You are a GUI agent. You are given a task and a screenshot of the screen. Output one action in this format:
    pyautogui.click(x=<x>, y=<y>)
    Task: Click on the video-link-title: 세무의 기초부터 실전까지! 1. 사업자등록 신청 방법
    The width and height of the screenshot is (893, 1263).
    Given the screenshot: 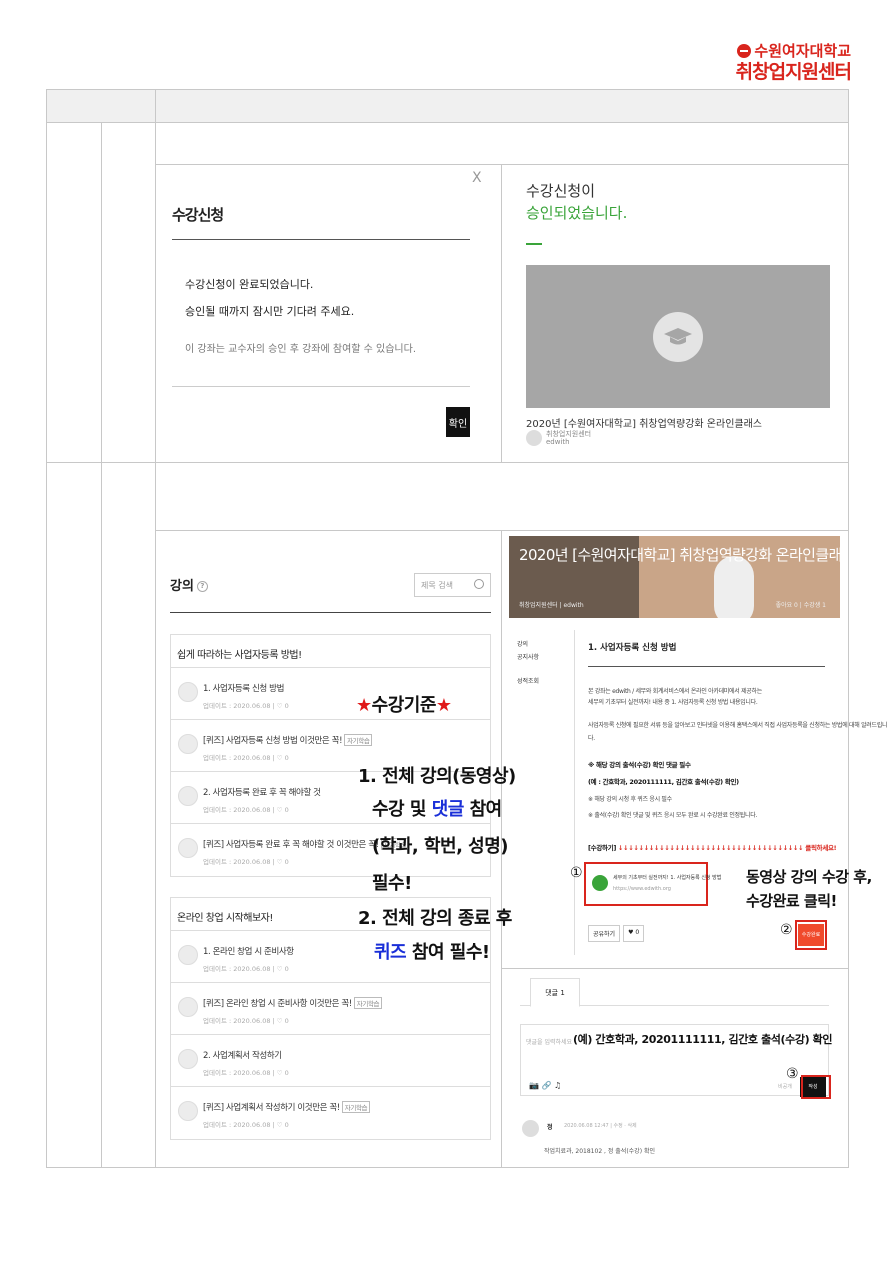 What is the action you would take?
    pyautogui.click(x=667, y=878)
    